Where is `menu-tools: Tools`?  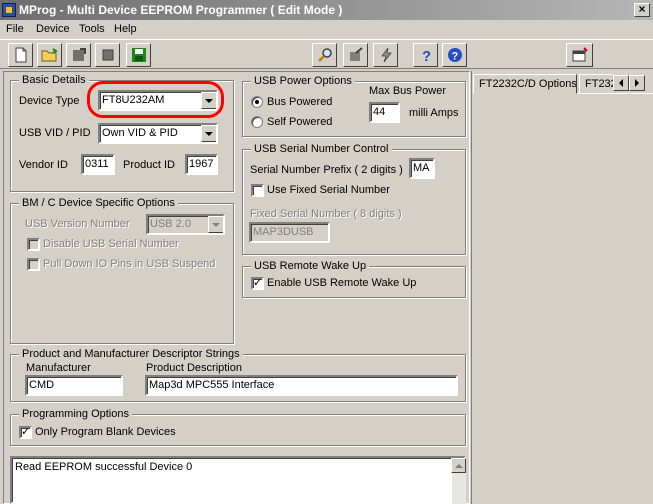
menu-tools: Tools is located at coordinates (92, 29).